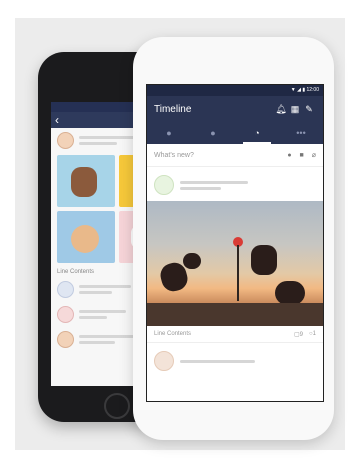 Image resolution: width=359 pixels, height=469 pixels. What do you see at coordinates (235, 90) in the screenshot?
I see `status-bar: ▼ ◢ ▮ 12:00` at bounding box center [235, 90].